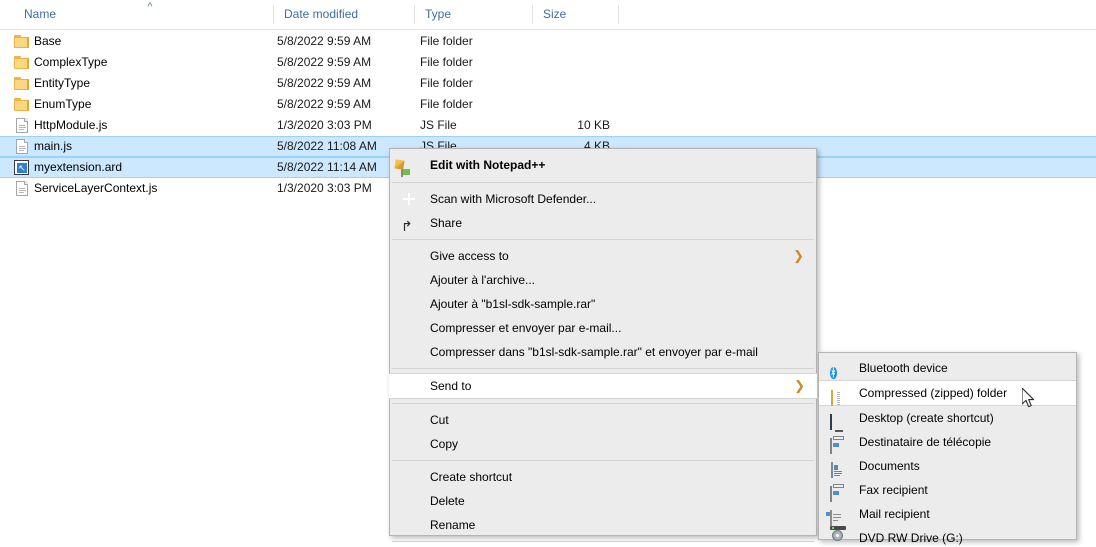  I want to click on submenu-item-dvd-rw-drive: DVD RW Drive (G:), so click(947, 536).